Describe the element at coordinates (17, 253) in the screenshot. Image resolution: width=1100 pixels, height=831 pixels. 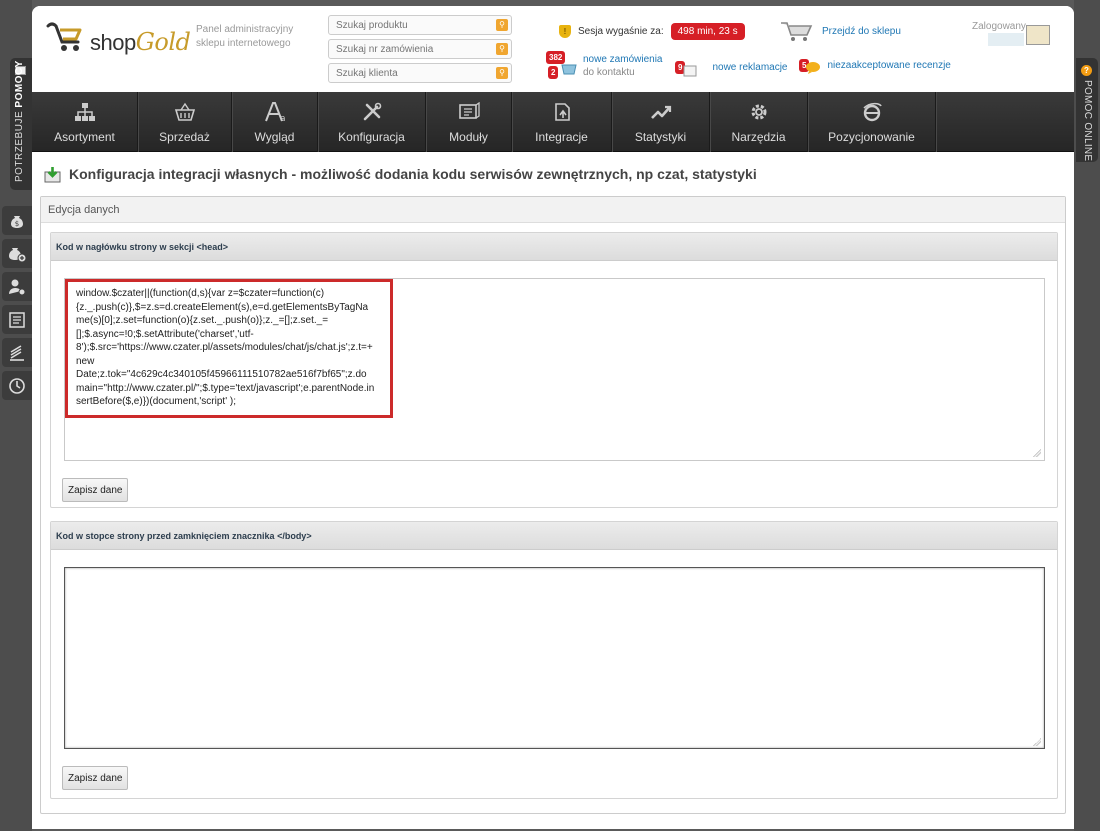
I see `money-add-icon` at that location.